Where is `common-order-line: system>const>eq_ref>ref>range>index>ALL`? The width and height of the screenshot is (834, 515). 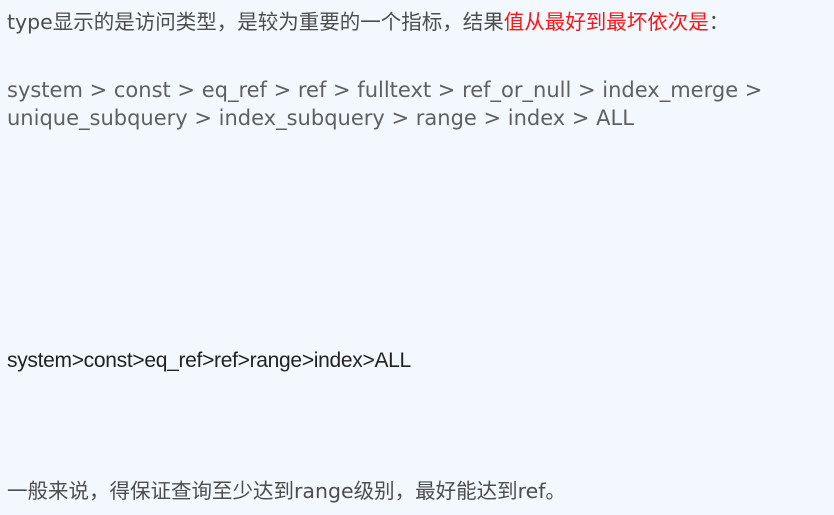
common-order-line: system>const>eq_ref>ref>range>index>ALL is located at coordinates (209, 360).